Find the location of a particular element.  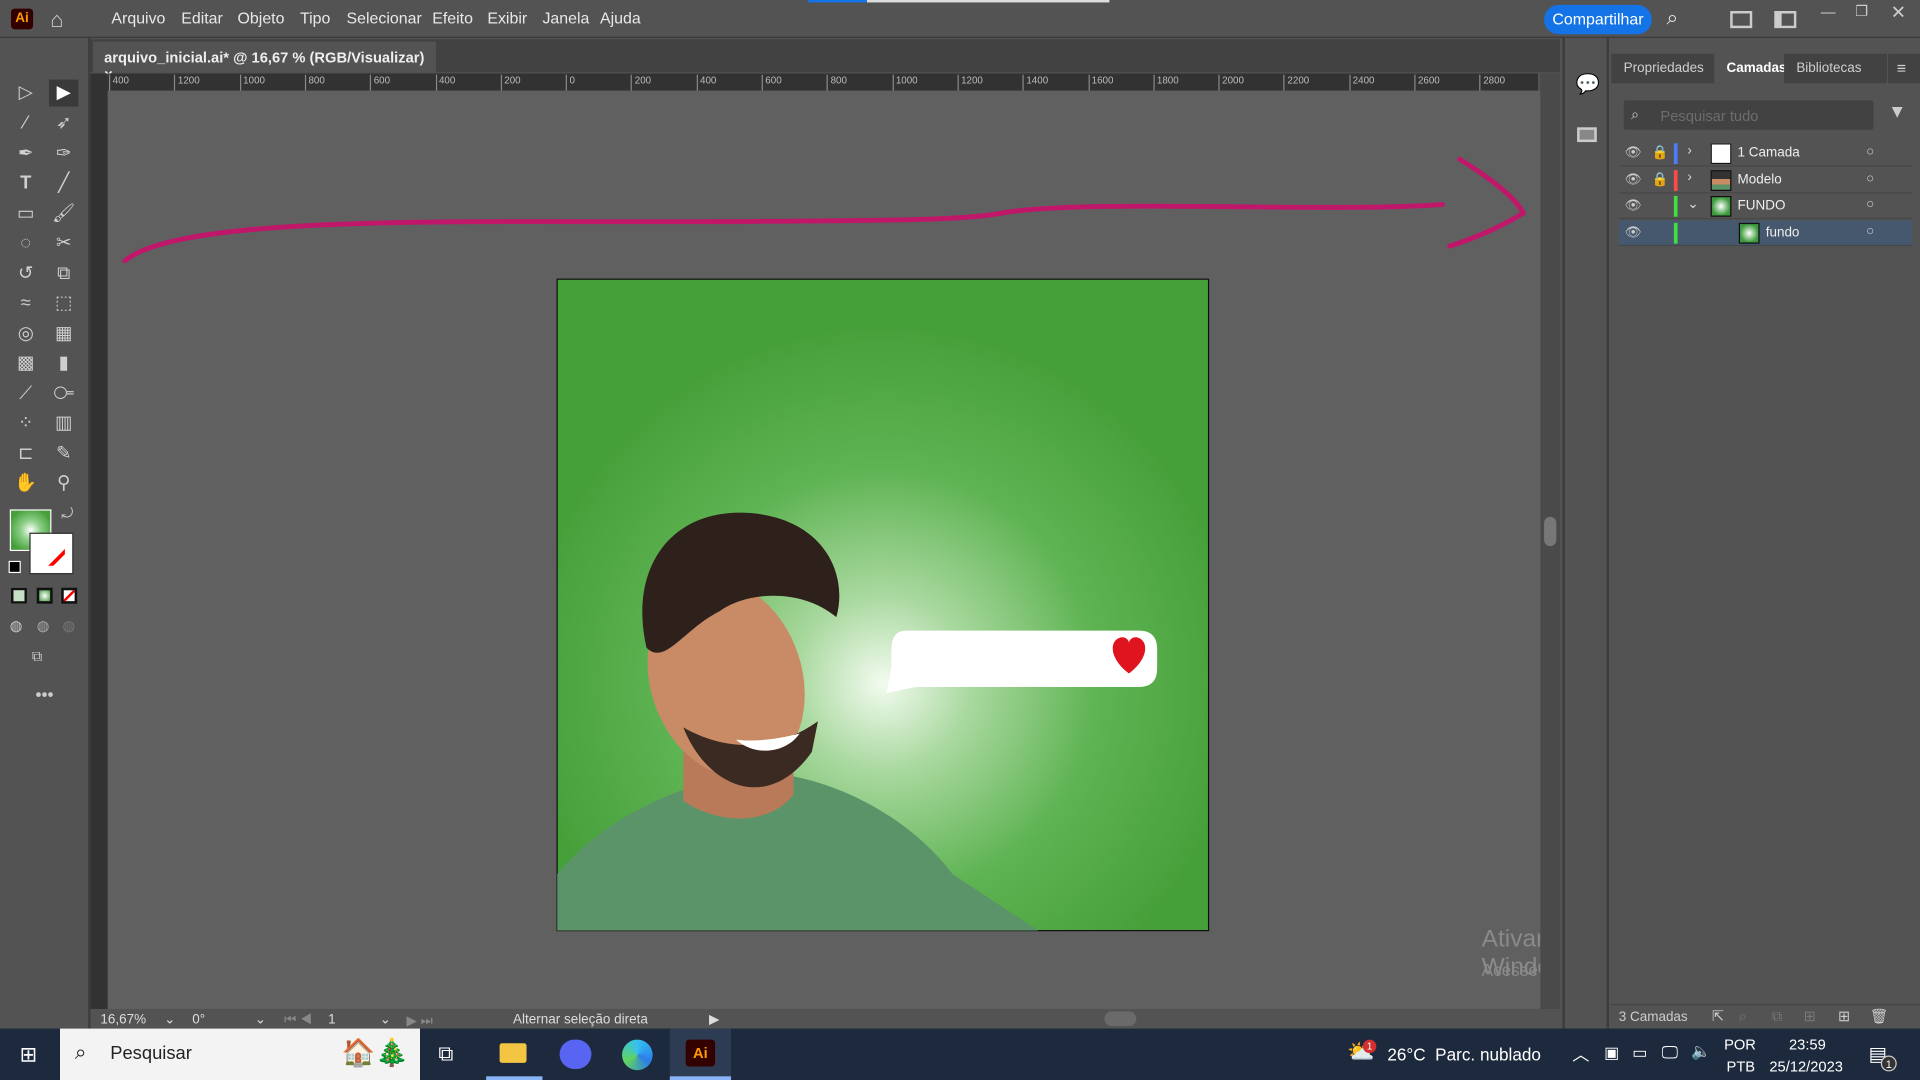

discord-icon is located at coordinates (575, 1054).